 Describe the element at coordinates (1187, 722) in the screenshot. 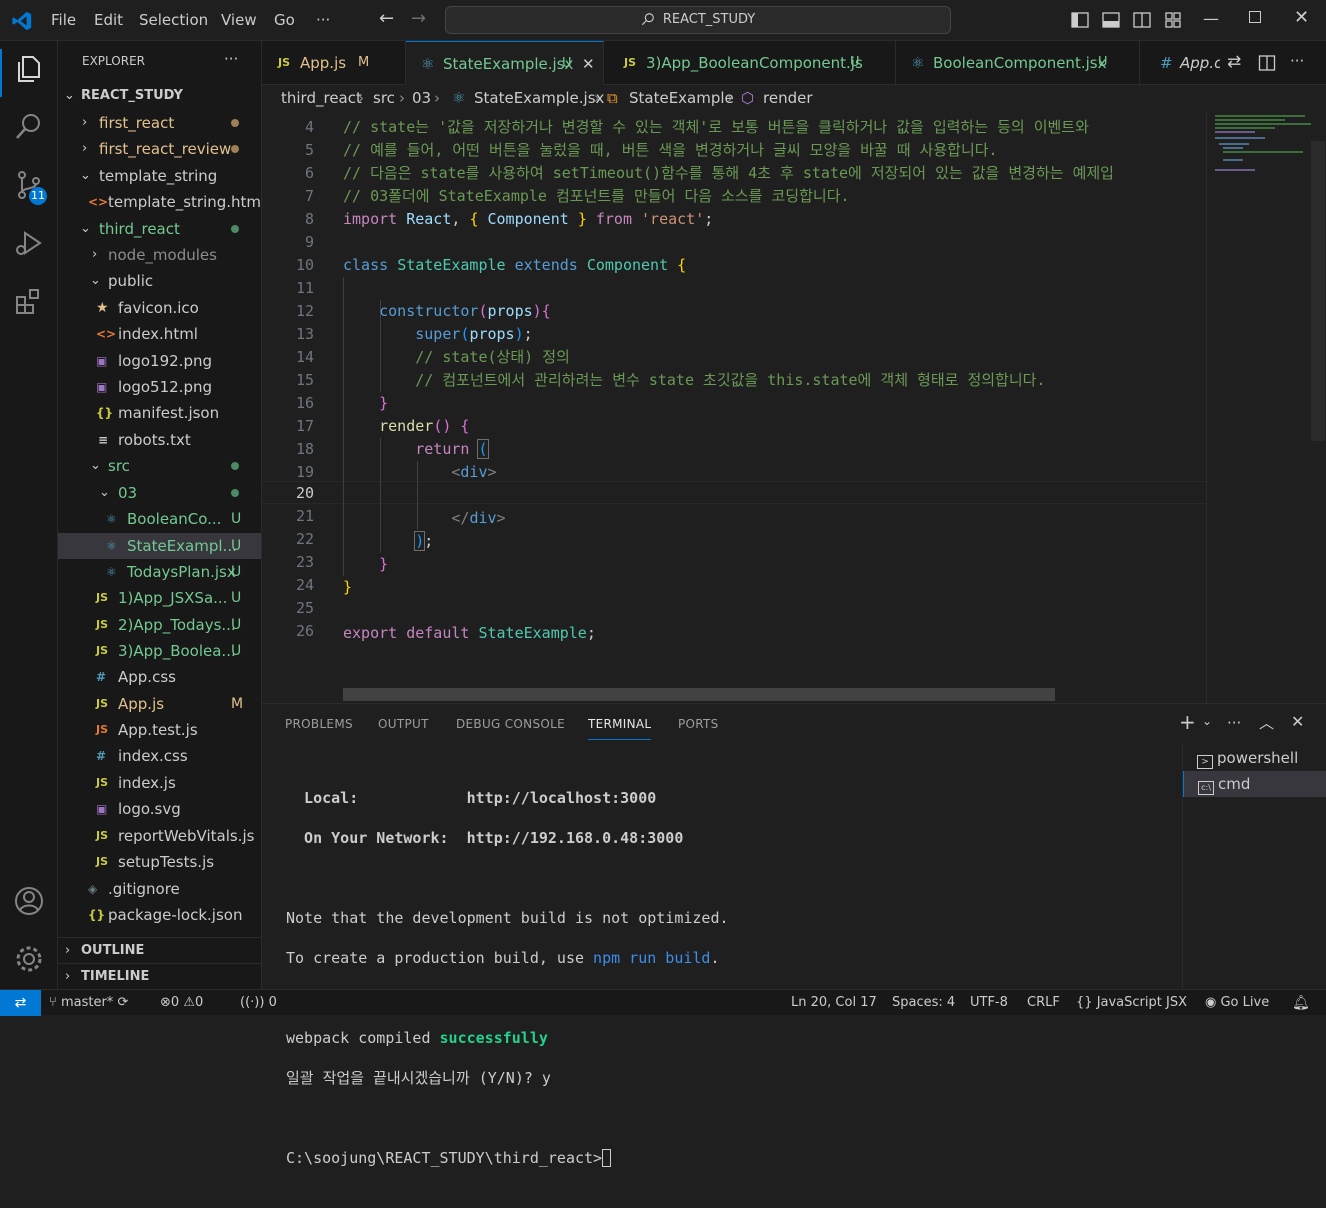

I see `new-terminal-icon: +` at that location.